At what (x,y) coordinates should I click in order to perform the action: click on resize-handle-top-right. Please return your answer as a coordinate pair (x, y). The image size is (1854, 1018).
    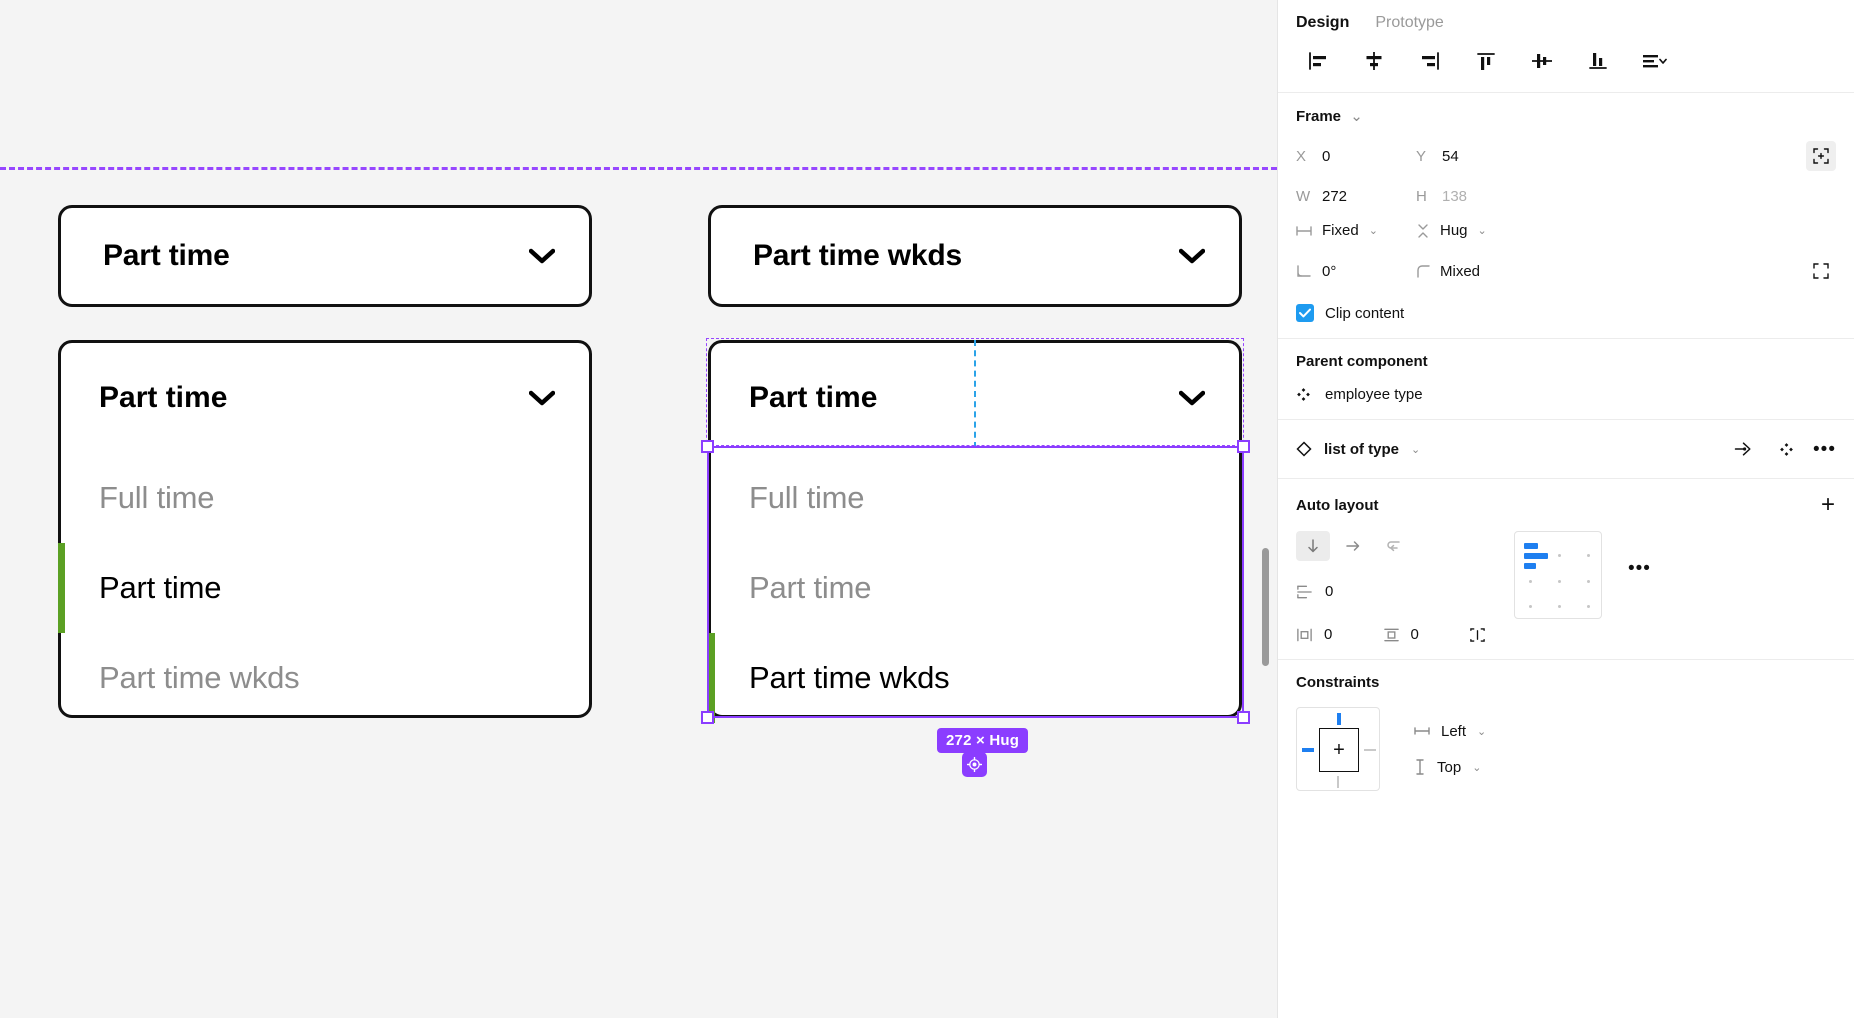
    Looking at the image, I should click on (1243, 446).